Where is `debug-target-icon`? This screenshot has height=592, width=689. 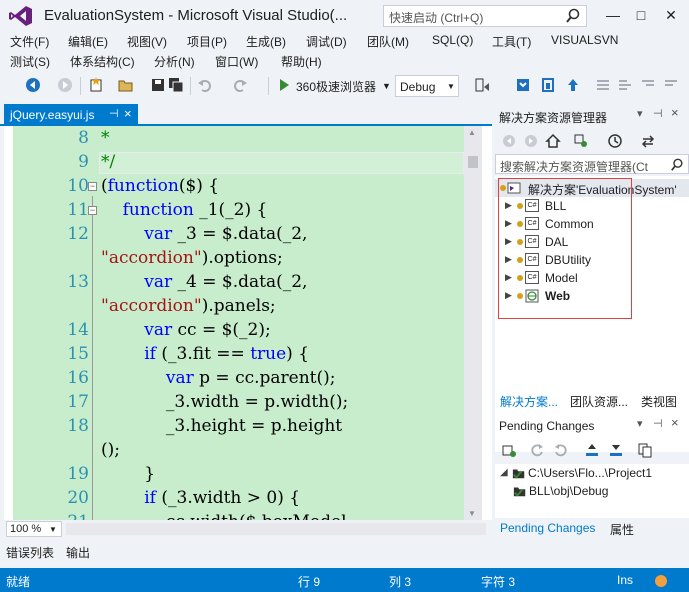
debug-target-icon is located at coordinates (482, 85).